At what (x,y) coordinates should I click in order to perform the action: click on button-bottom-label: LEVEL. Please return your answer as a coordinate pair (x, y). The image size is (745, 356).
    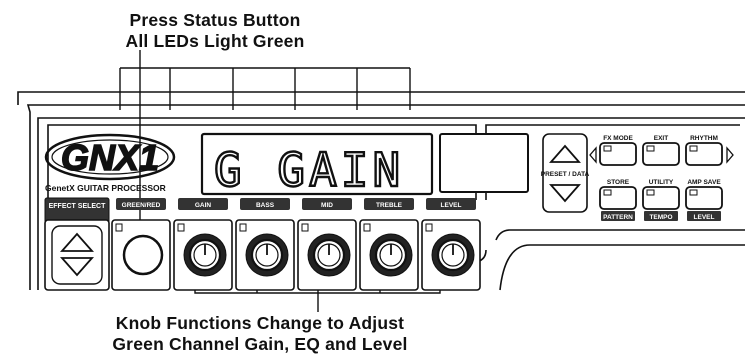
    Looking at the image, I should click on (704, 217).